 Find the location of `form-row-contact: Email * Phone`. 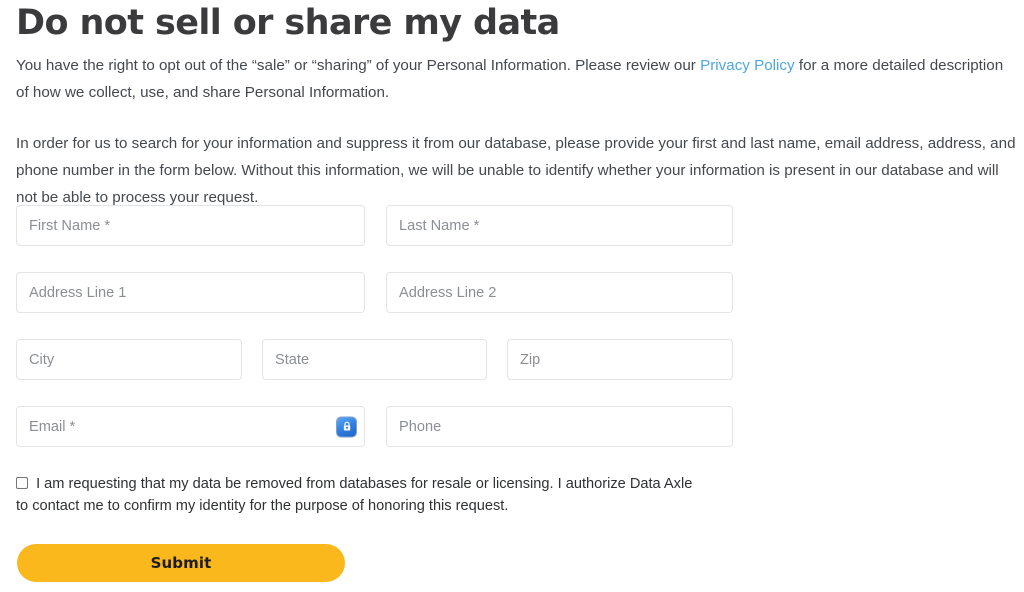

form-row-contact: Email * Phone is located at coordinates (512, 439).